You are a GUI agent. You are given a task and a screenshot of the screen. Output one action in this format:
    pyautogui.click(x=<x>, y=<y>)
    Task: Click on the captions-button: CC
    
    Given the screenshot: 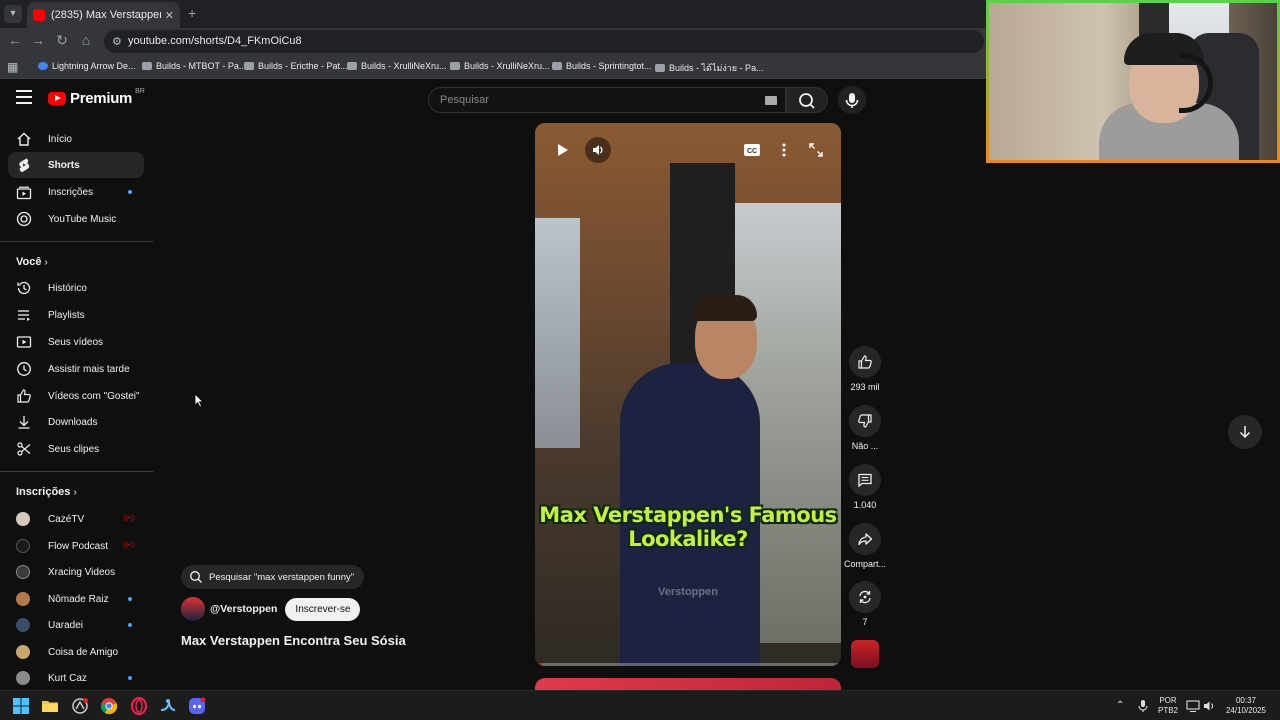 What is the action you would take?
    pyautogui.click(x=752, y=150)
    